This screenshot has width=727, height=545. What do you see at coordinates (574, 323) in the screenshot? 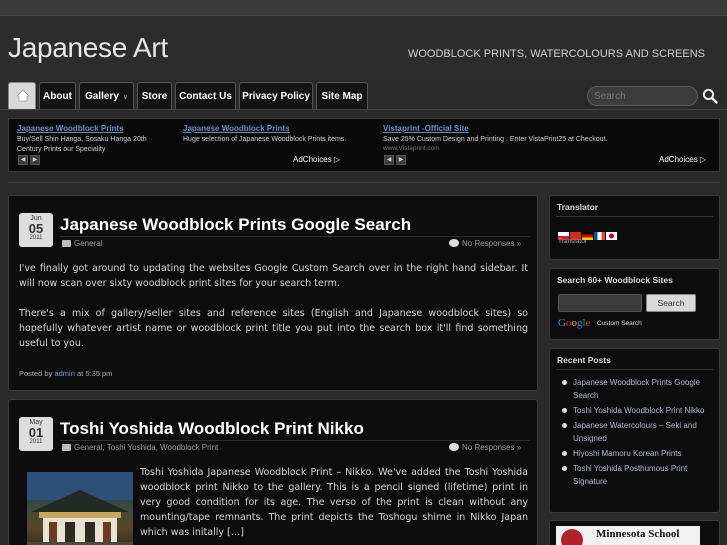
I see `google-logo: Google` at bounding box center [574, 323].